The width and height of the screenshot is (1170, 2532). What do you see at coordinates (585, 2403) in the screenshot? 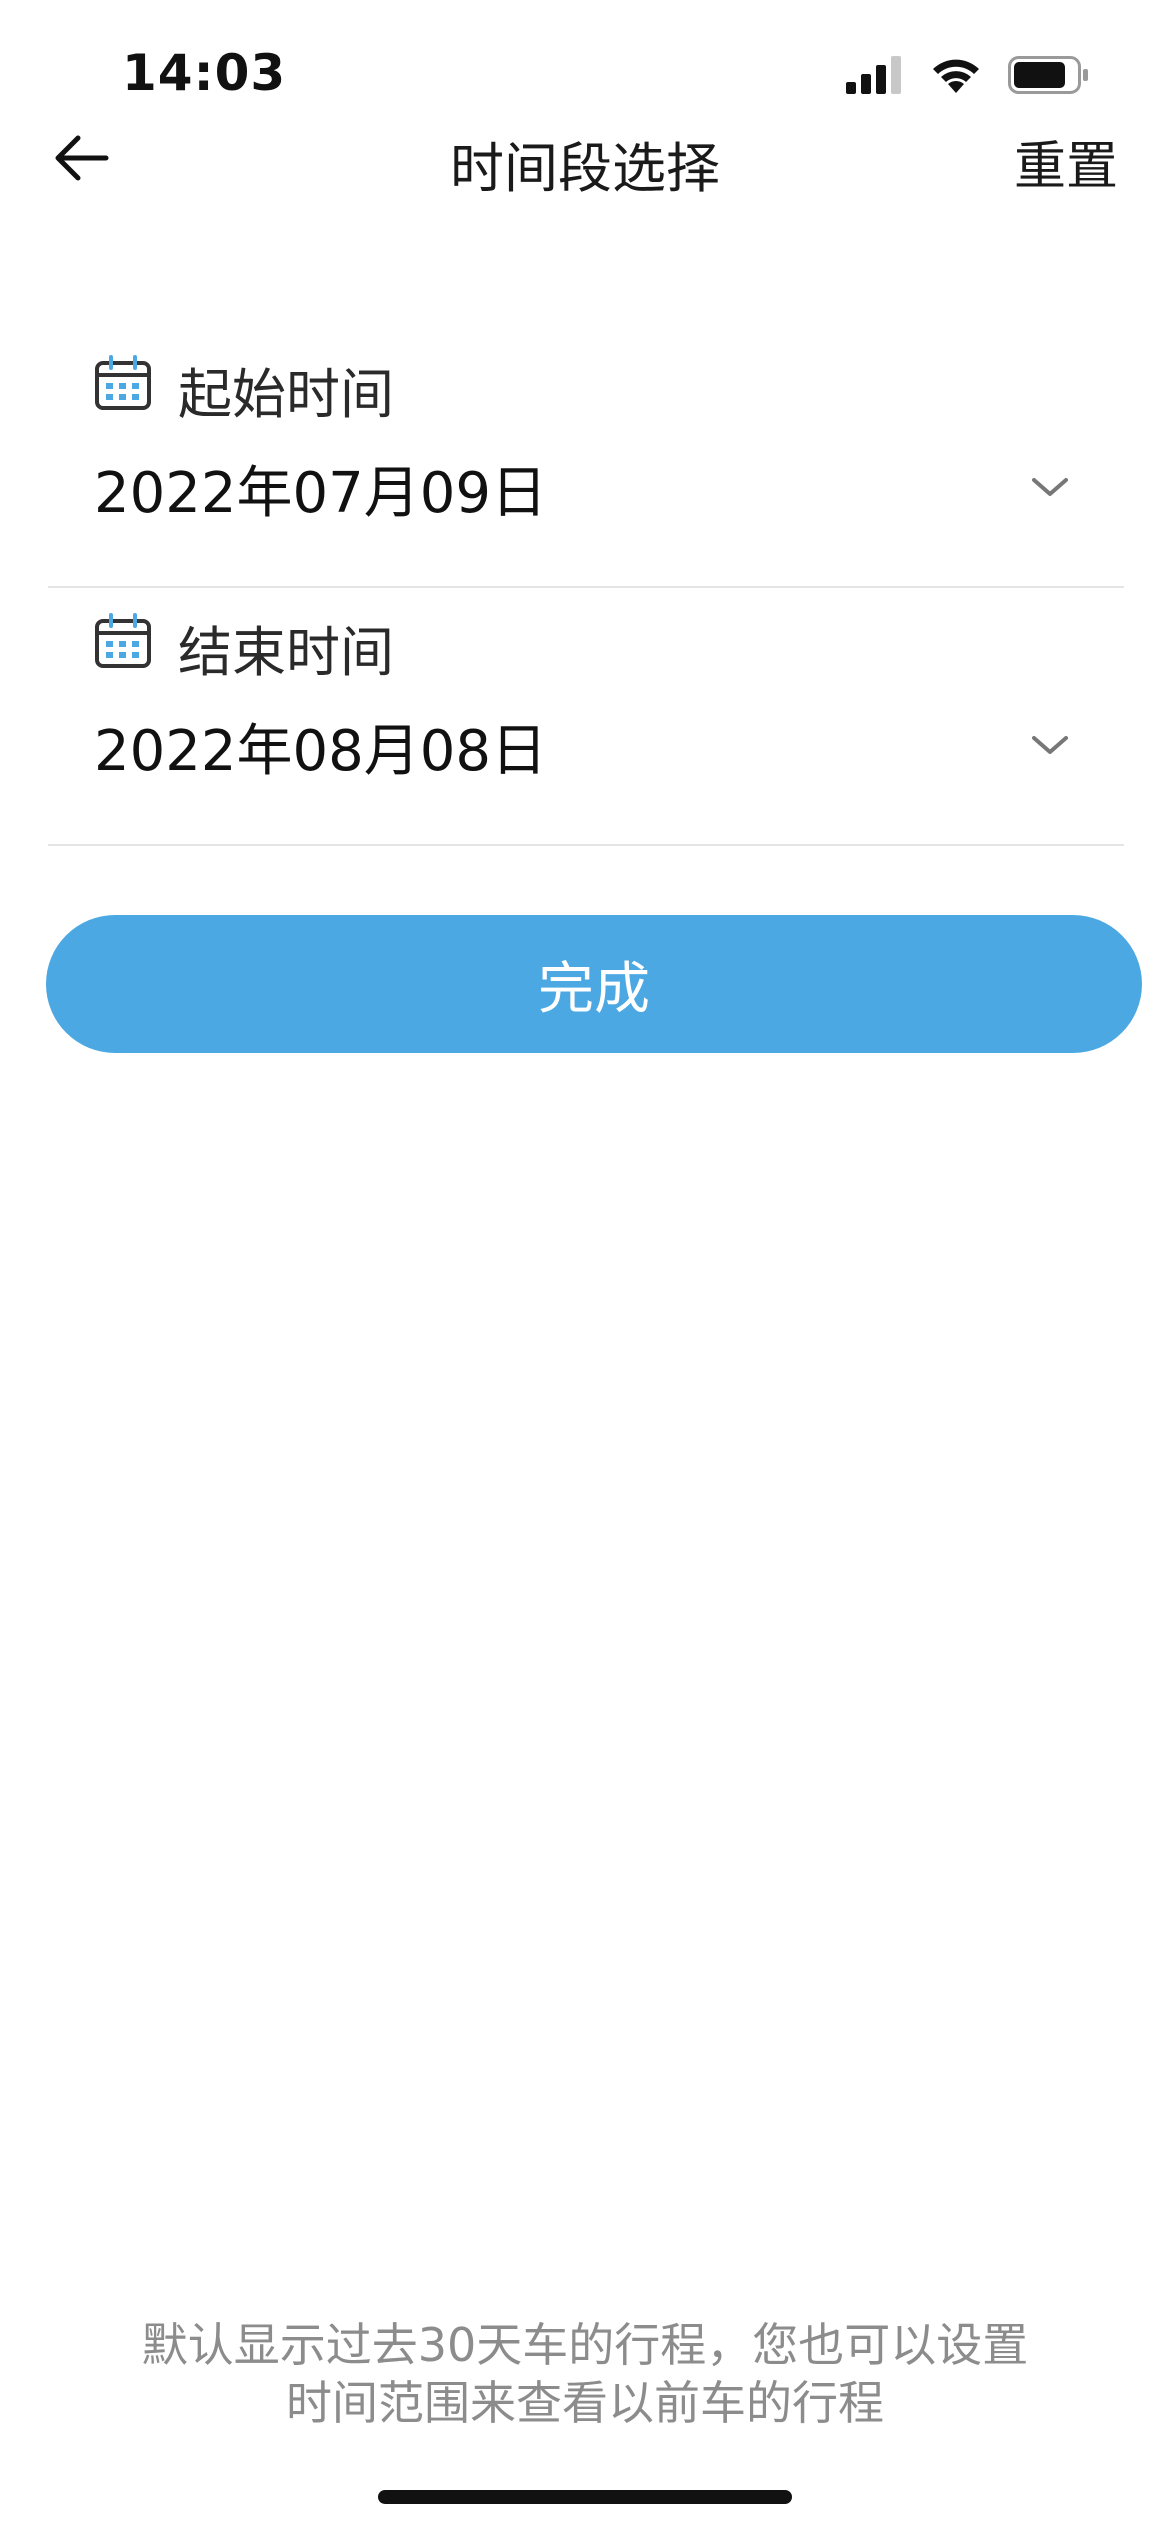
I see `footer-hint-line-2: 时间范围来查看以前车的行程` at bounding box center [585, 2403].